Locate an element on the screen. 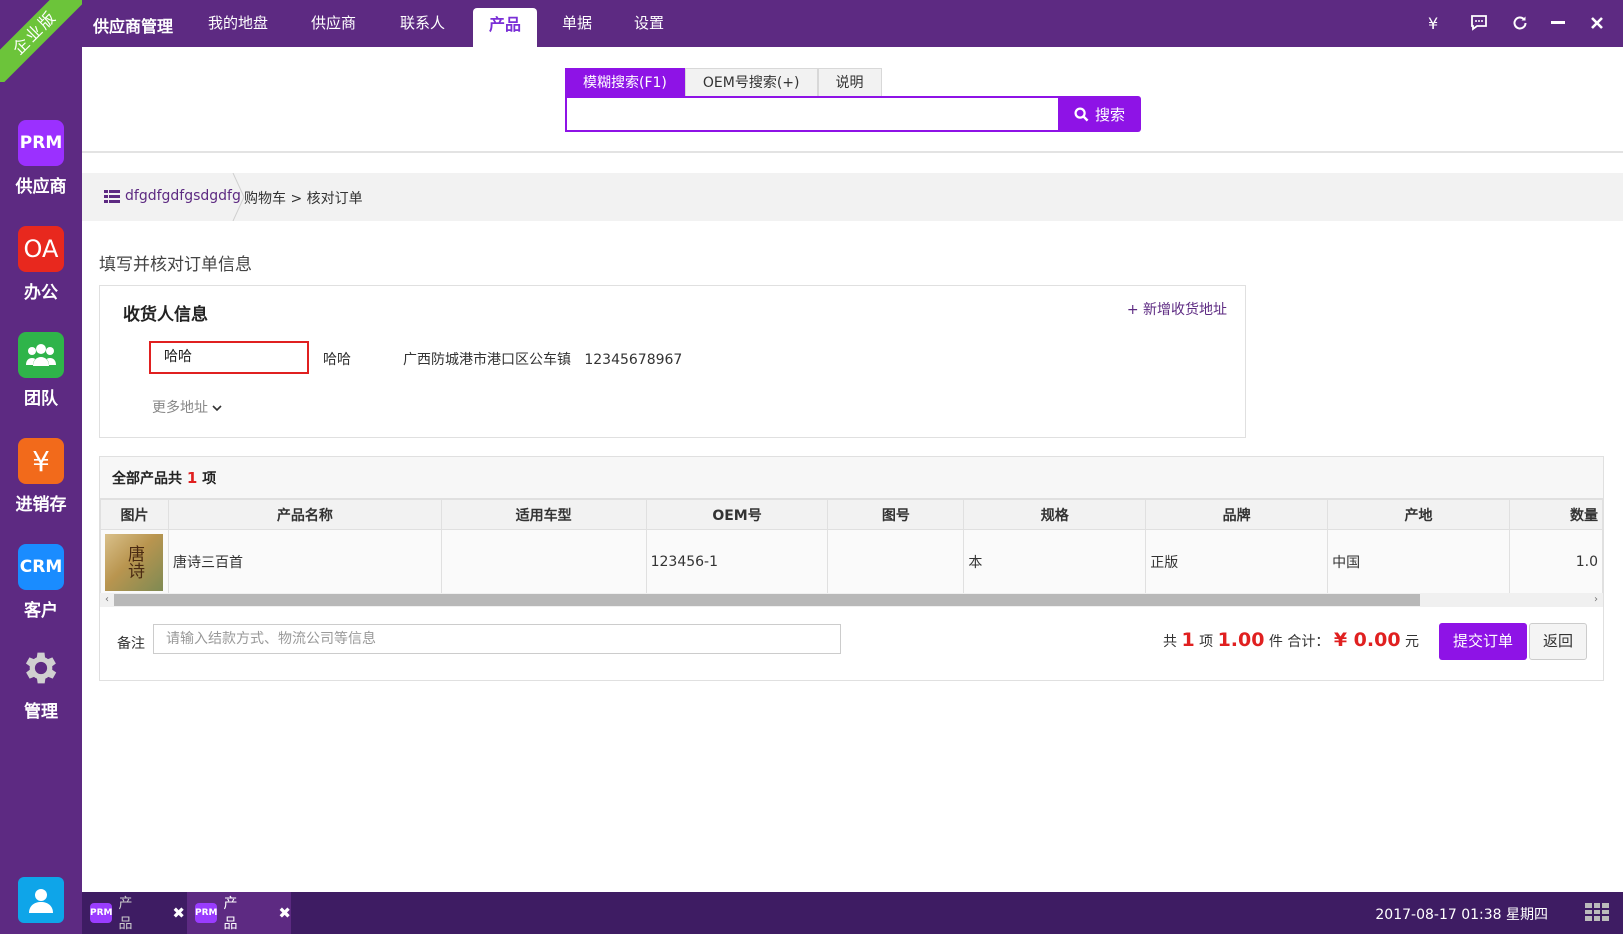 The width and height of the screenshot is (1623, 934). back-button: 返回 is located at coordinates (1558, 641).